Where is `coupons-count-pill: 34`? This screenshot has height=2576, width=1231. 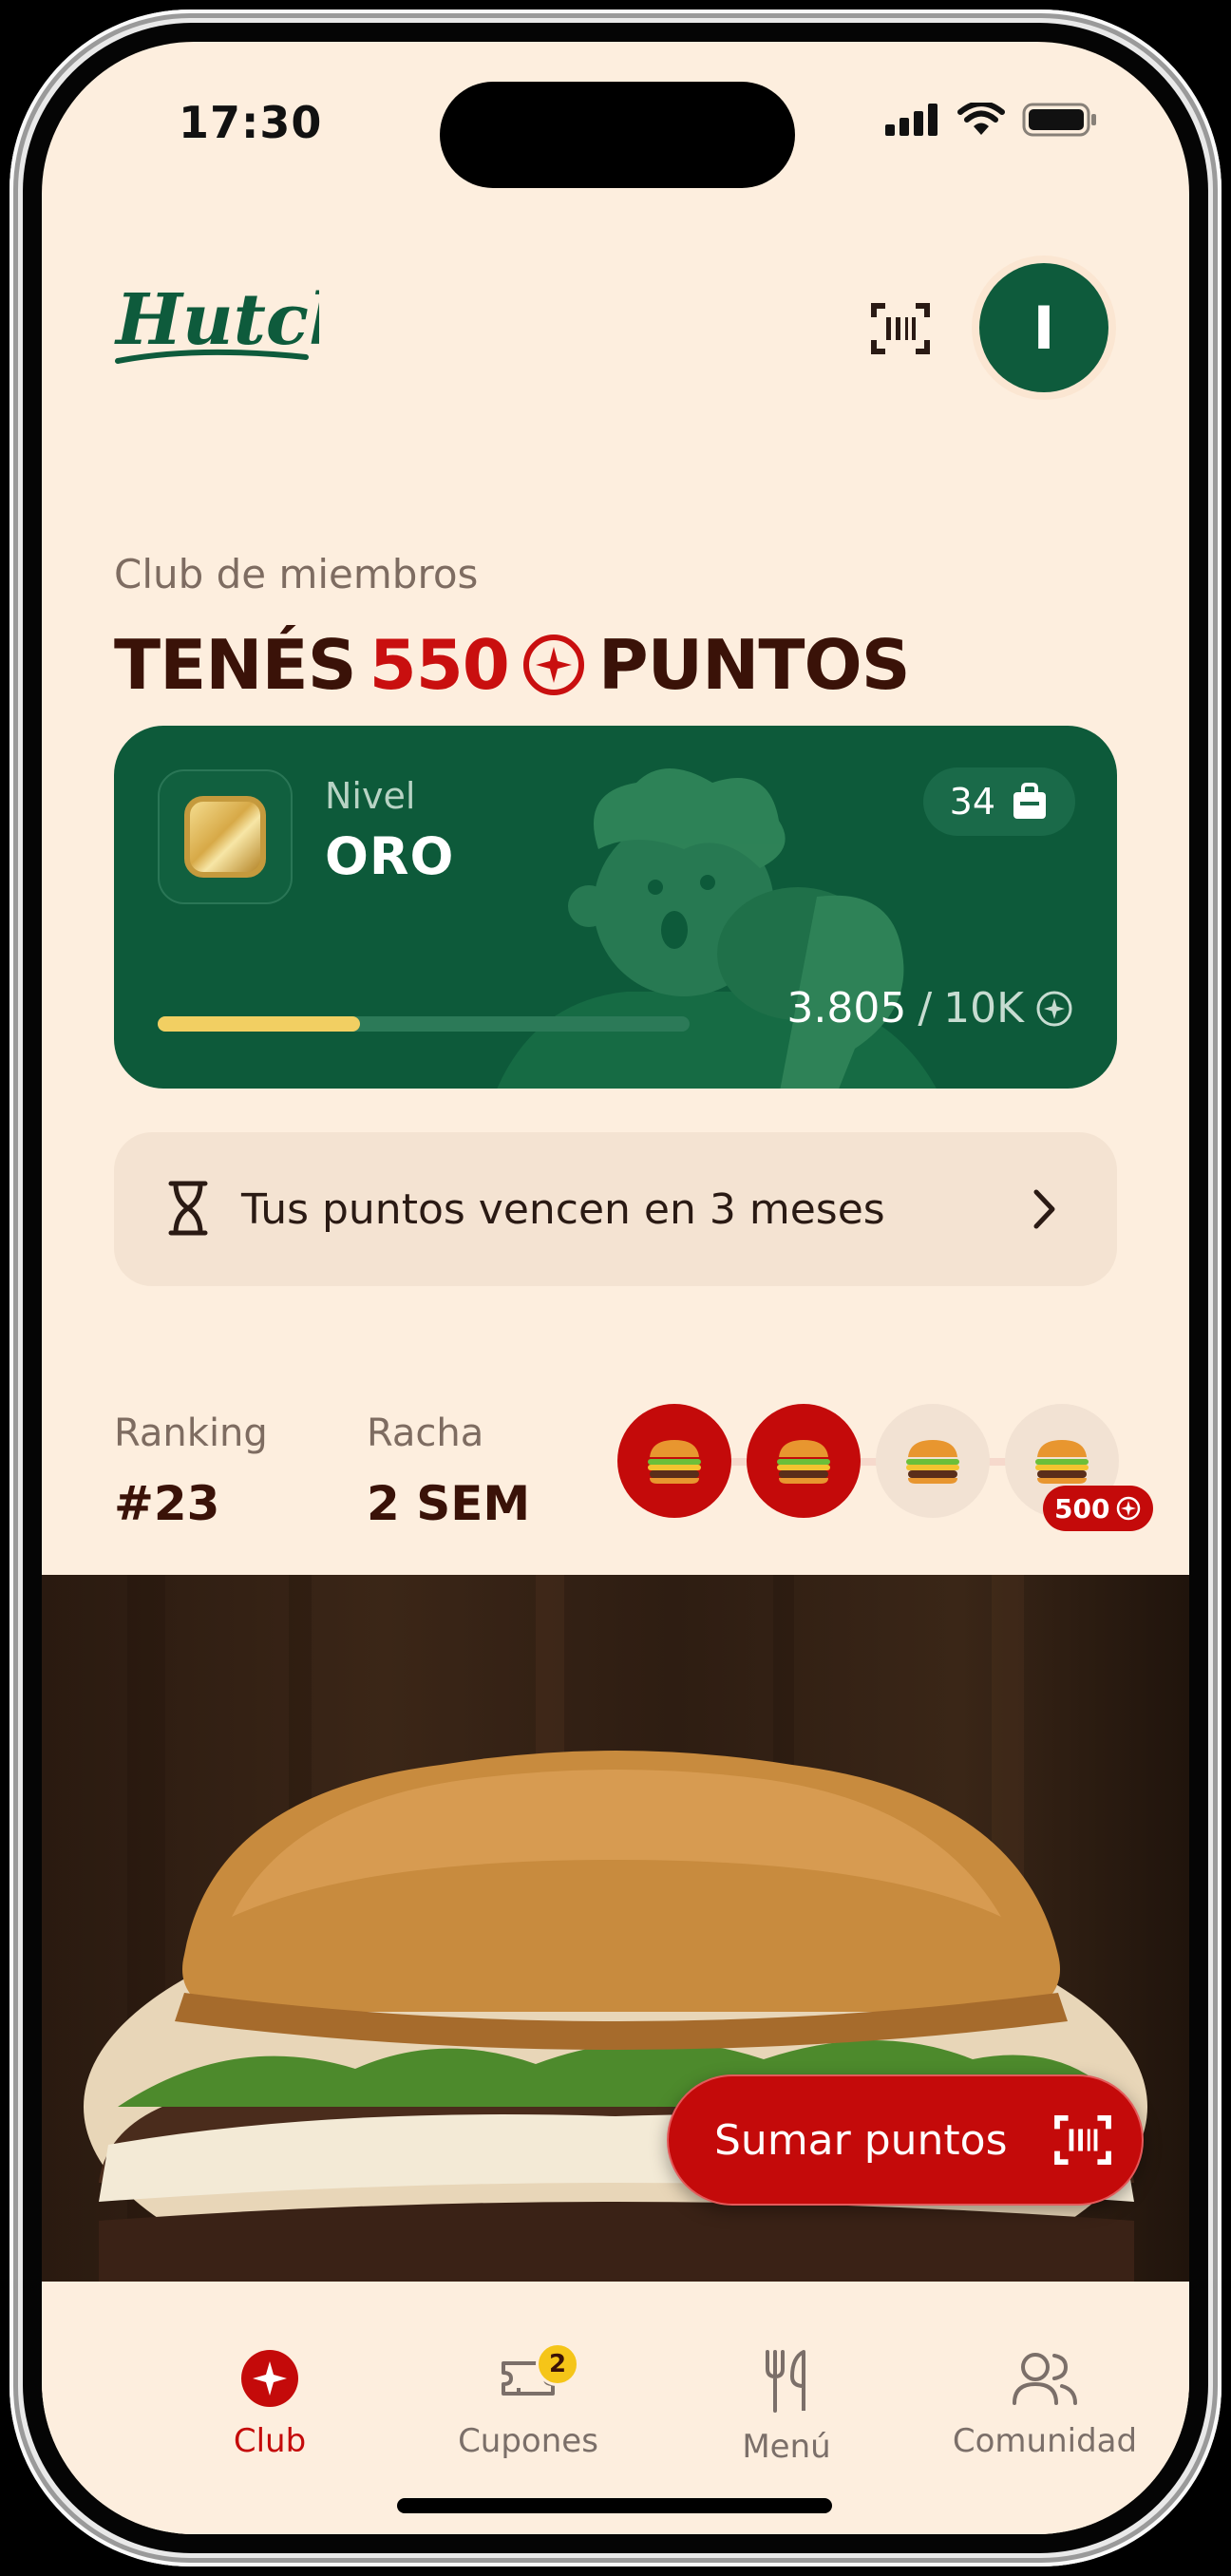
coupons-count-pill: 34 is located at coordinates (999, 801).